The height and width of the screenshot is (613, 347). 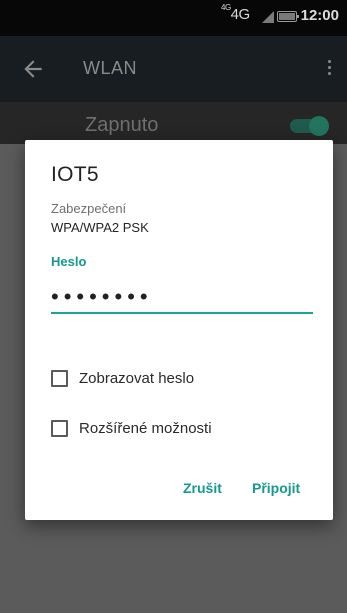 I want to click on advanced-options-checkbox: Rozšířené možnosti, so click(x=131, y=428).